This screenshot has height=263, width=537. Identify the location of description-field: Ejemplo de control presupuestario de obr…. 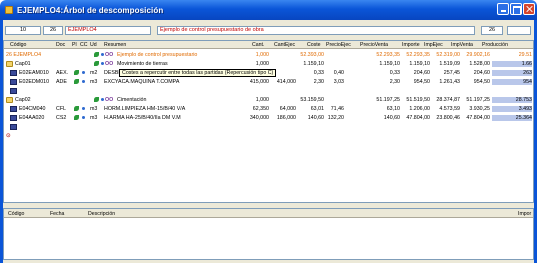
(316, 30).